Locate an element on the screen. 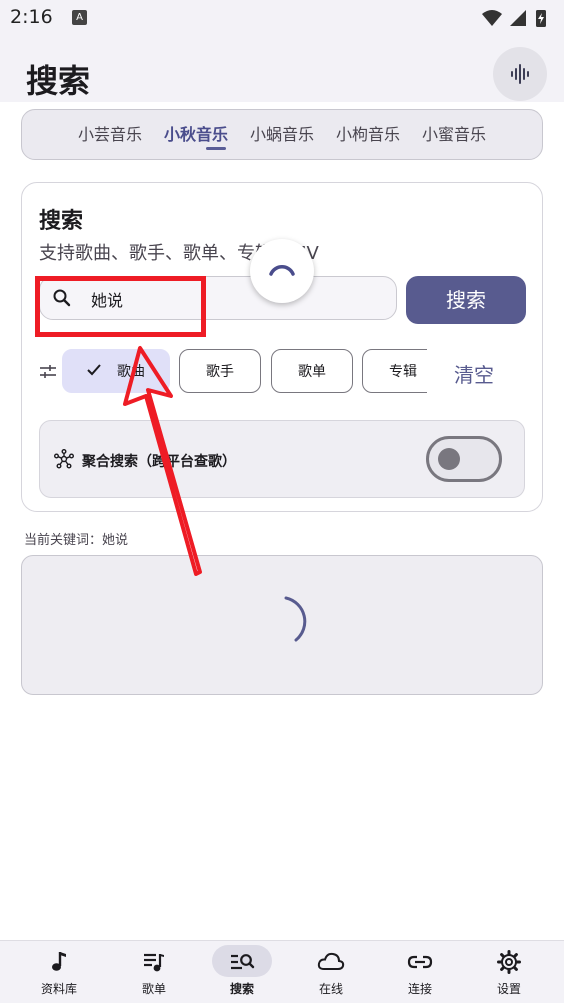  spinner-icon is located at coordinates (282, 270).